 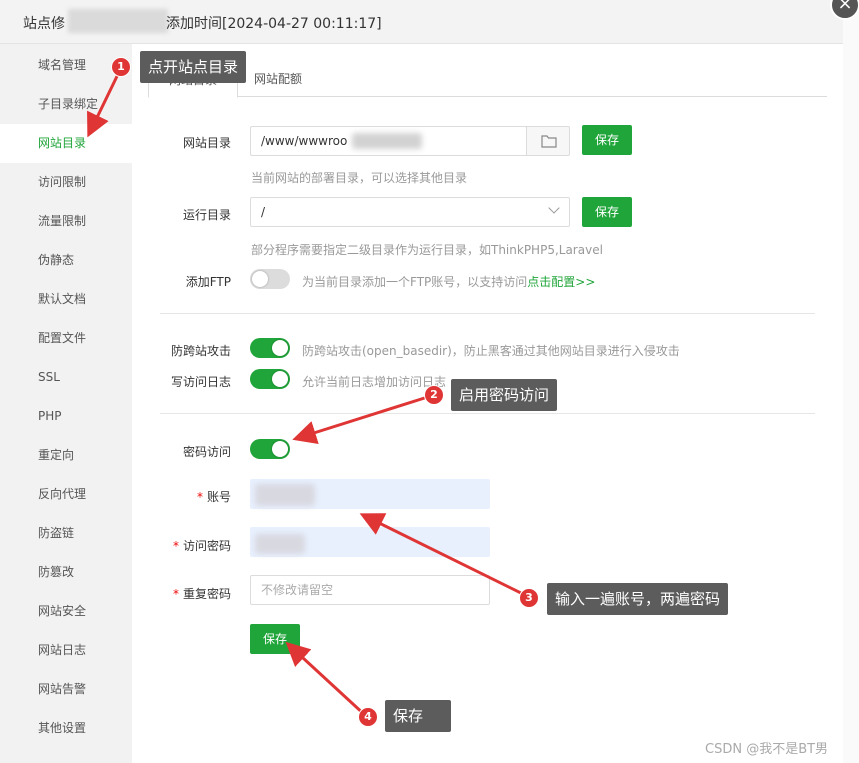 I want to click on watermark: CSDN @我不是BT男, so click(x=767, y=749).